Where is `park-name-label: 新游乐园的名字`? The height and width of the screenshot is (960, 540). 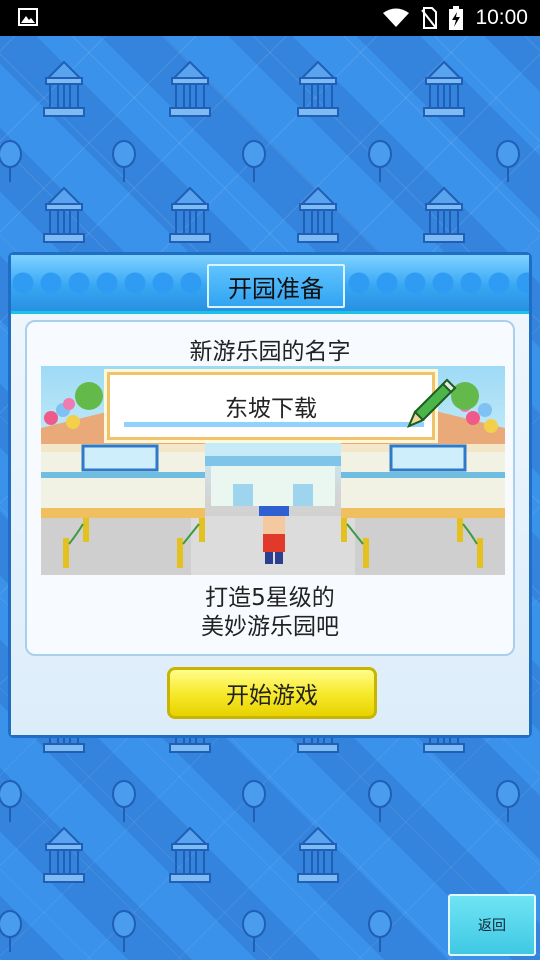
park-name-label: 新游乐园的名字 is located at coordinates (270, 352).